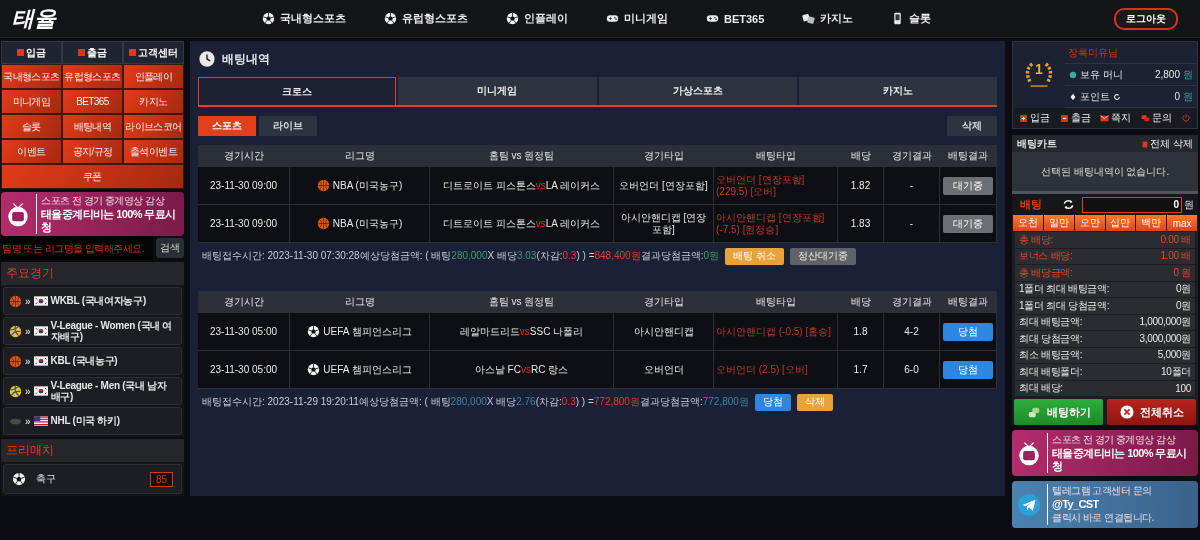 The image size is (1200, 540). What do you see at coordinates (77, 248) in the screenshot?
I see `search-field: 팀명 또는 리그명을 입력해주세요.` at bounding box center [77, 248].